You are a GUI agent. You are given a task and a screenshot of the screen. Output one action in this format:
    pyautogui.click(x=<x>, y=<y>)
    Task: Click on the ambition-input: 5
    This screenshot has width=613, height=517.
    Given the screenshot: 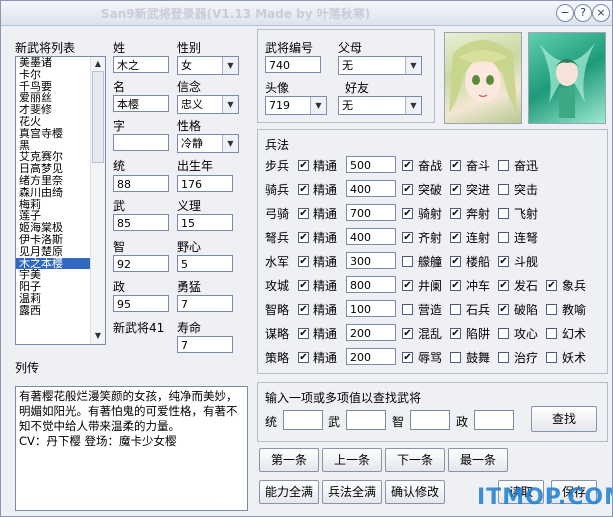 What is the action you would take?
    pyautogui.click(x=205, y=263)
    